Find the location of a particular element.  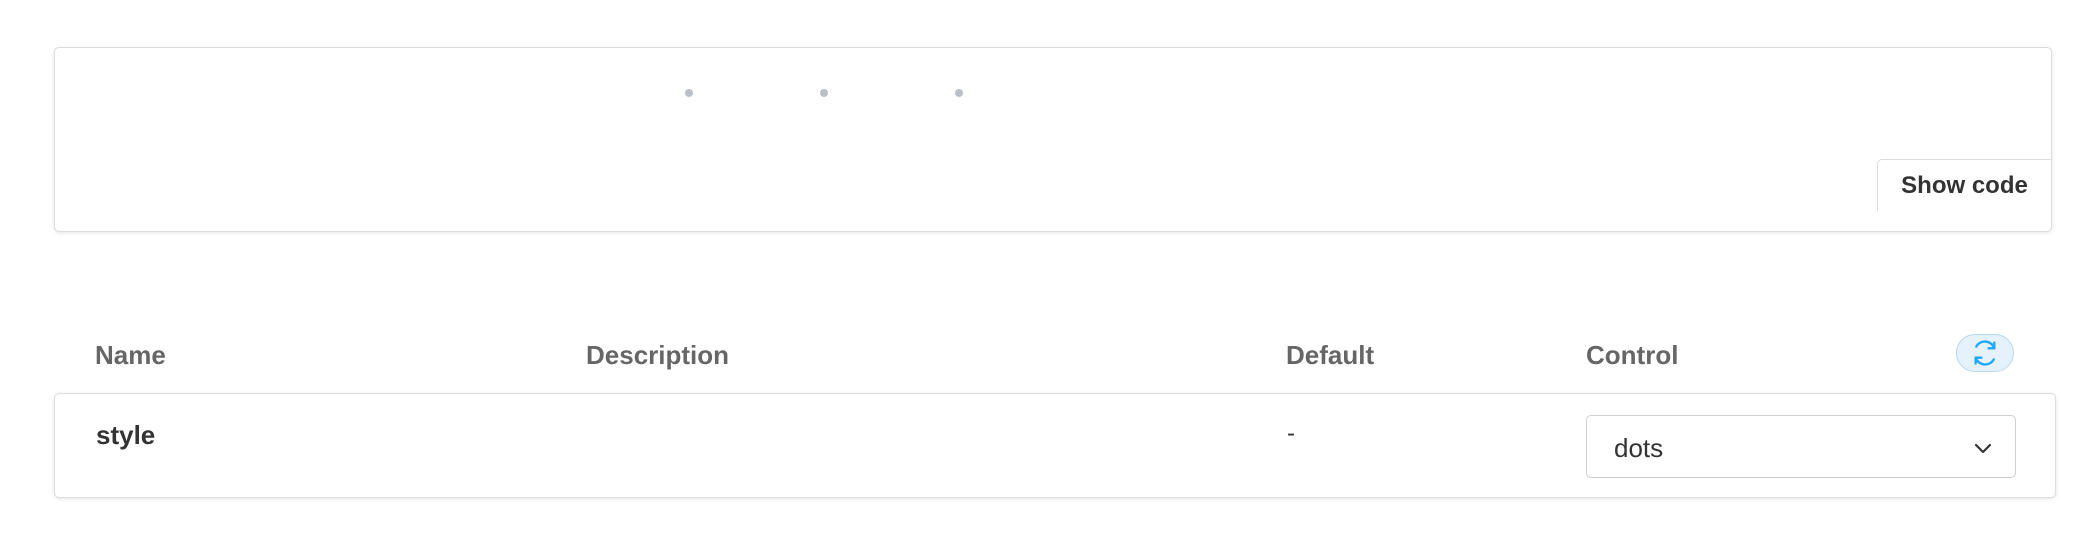

header-description: Description is located at coordinates (658, 355).